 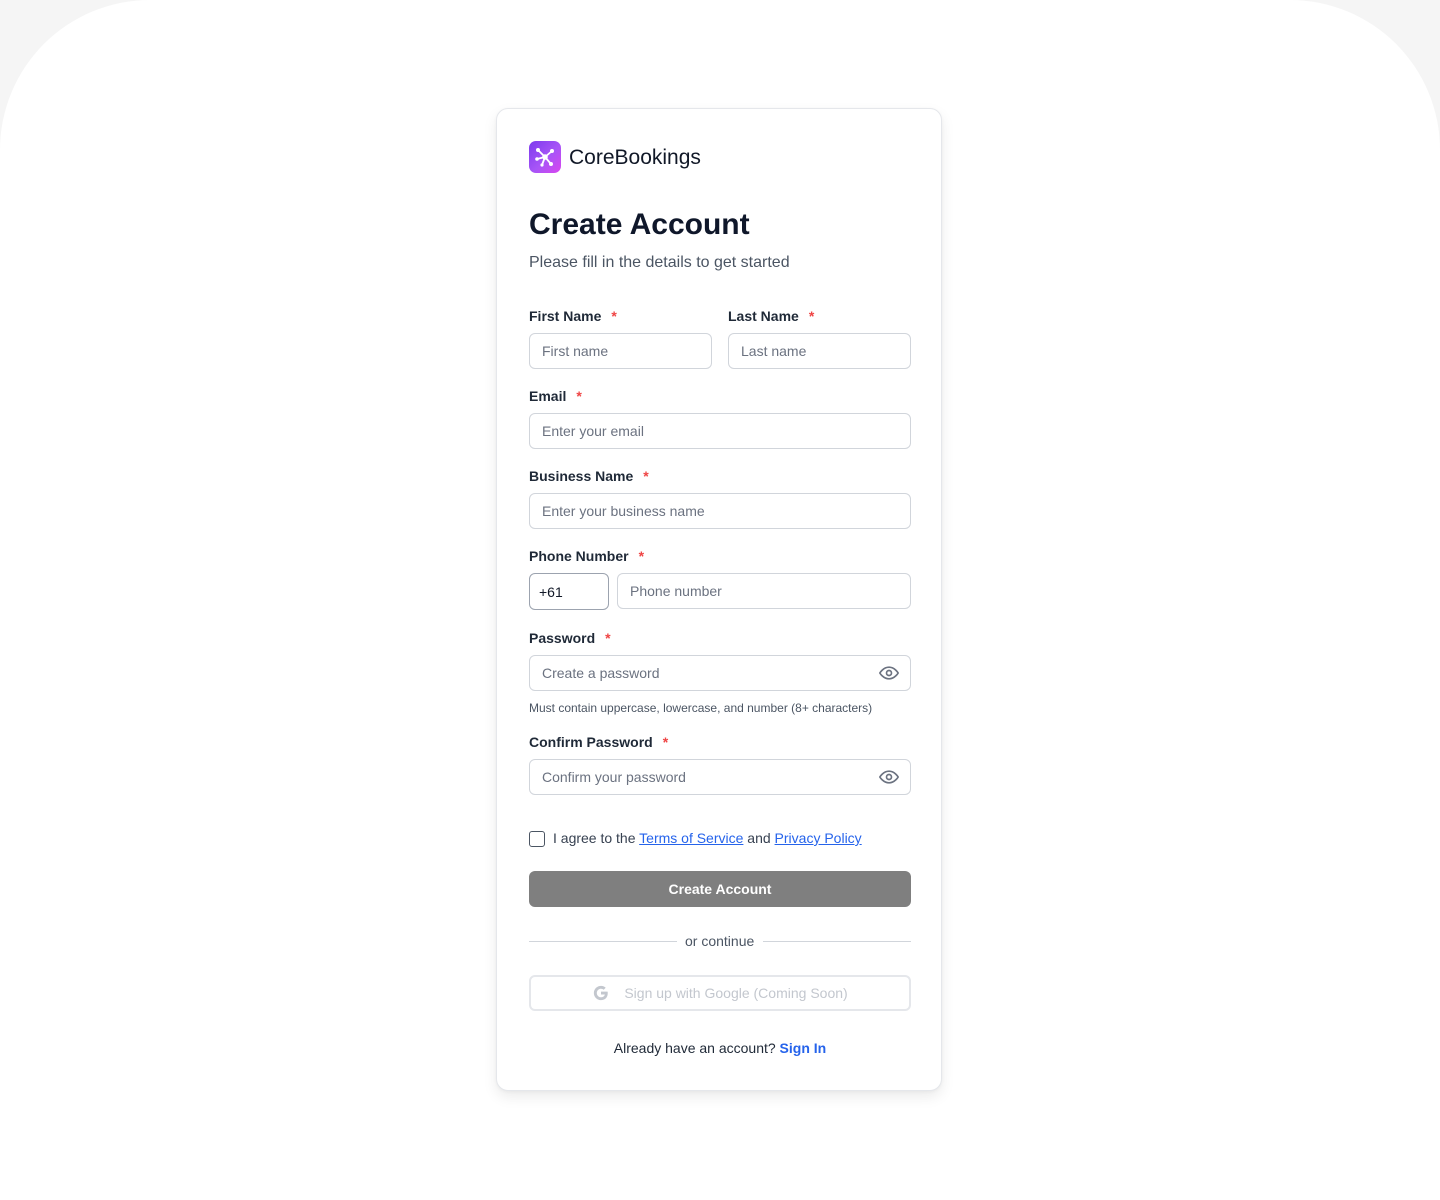 What do you see at coordinates (537, 839) in the screenshot?
I see `terms-checkbox` at bounding box center [537, 839].